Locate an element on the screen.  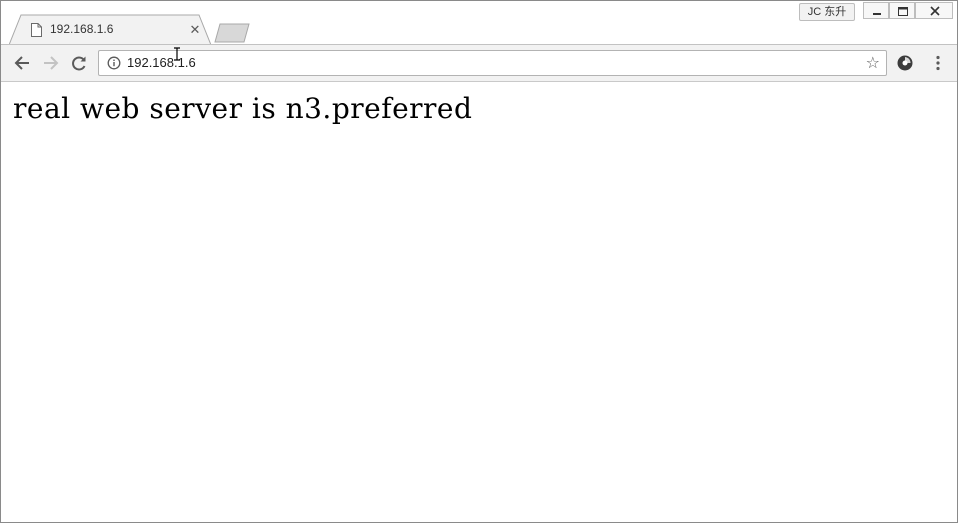
minimize-button is located at coordinates (876, 10).